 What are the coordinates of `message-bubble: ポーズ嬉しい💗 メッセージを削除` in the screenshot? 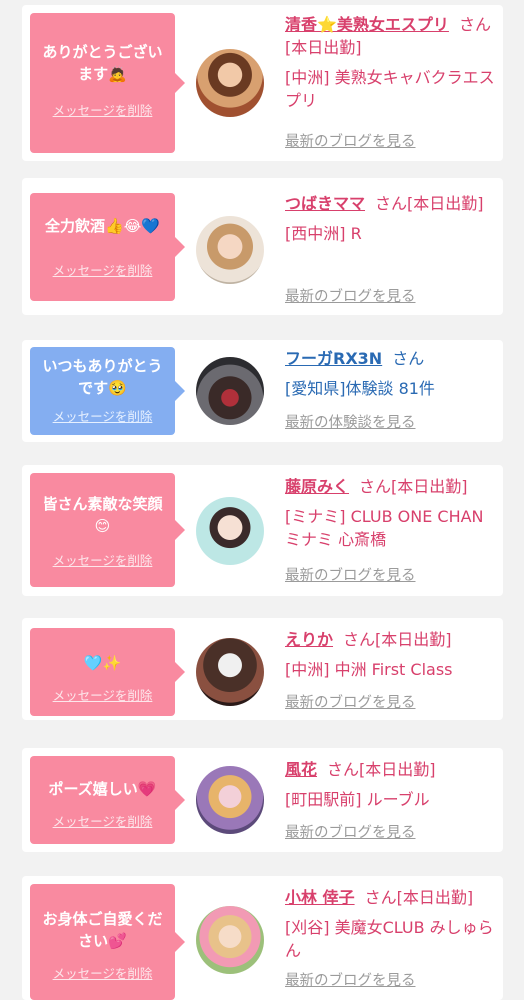 It's located at (107, 800).